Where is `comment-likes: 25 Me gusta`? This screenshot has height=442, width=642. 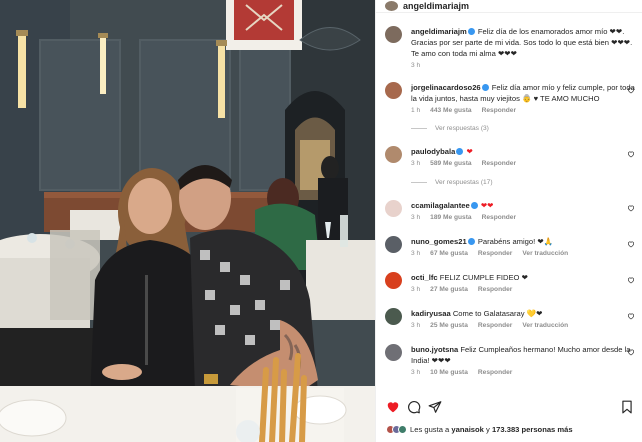
comment-likes: 25 Me gusta is located at coordinates (449, 325).